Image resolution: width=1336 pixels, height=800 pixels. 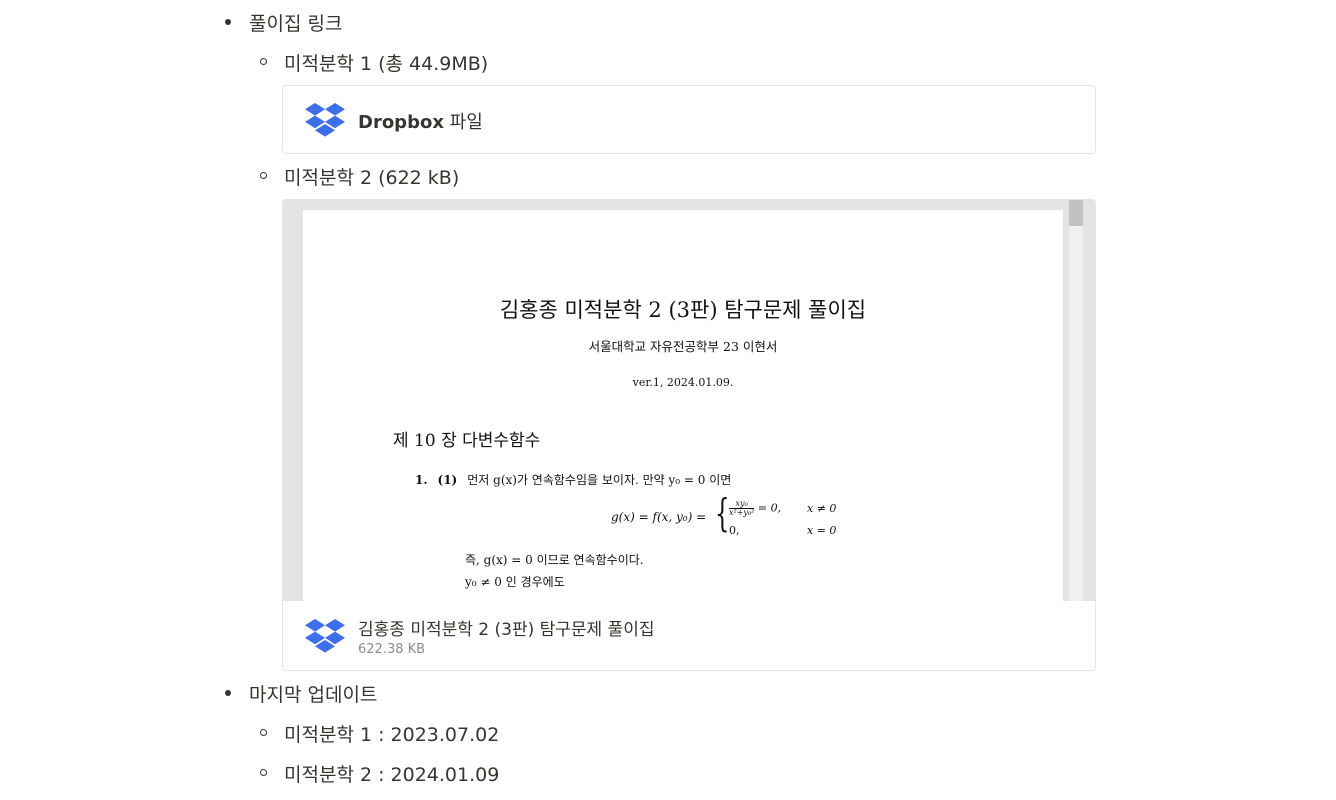 I want to click on list-item-update-calculus1: 미적분학 1 : 2023.07.02, so click(x=380, y=733).